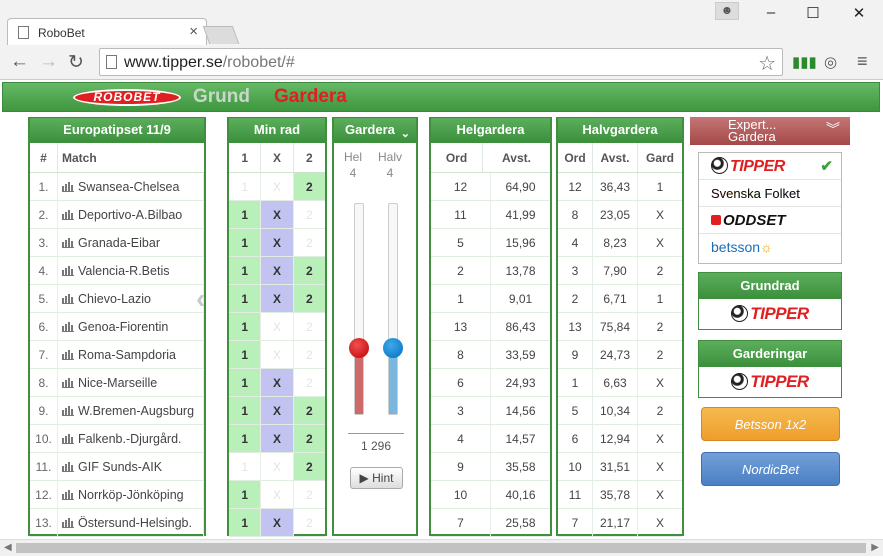 This screenshot has width=883, height=558. Describe the element at coordinates (131, 494) in the screenshot. I see `match-name: Norrköp-Jönköping` at that location.